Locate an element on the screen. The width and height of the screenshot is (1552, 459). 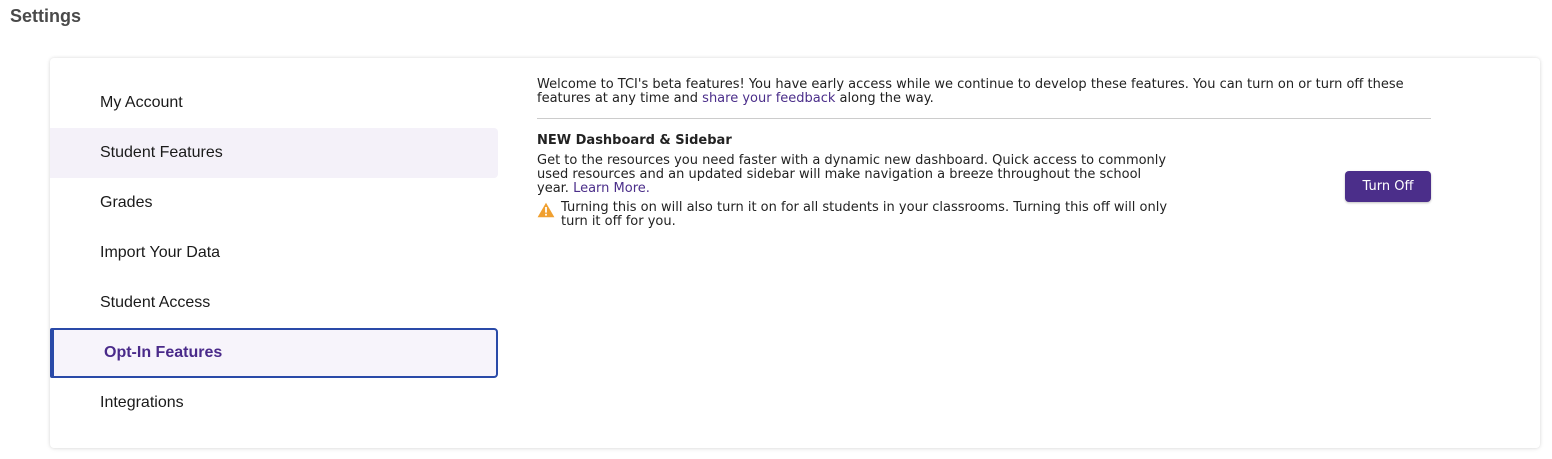
sidebar-item-grades: Grades is located at coordinates (274, 203).